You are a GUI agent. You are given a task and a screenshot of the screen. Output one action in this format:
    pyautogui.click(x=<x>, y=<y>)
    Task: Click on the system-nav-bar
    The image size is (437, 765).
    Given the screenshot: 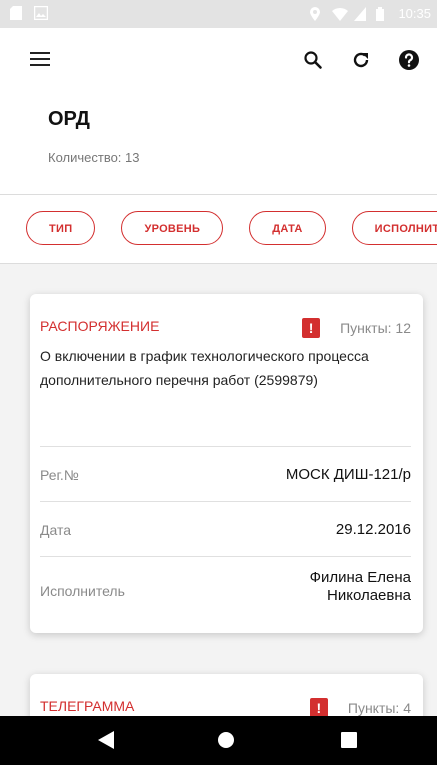 What is the action you would take?
    pyautogui.click(x=218, y=740)
    